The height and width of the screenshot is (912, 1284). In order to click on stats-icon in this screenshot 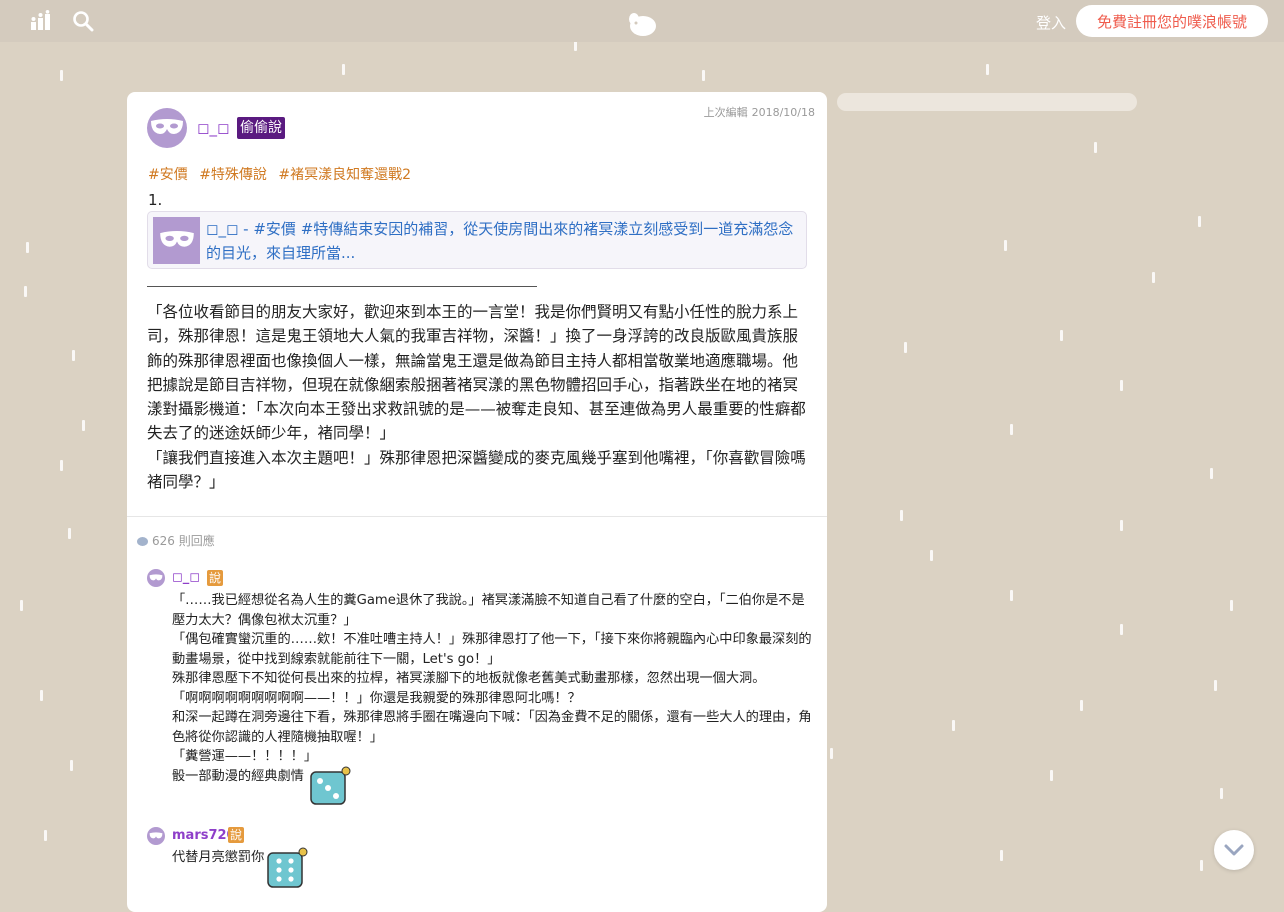, I will do `click(41, 21)`.